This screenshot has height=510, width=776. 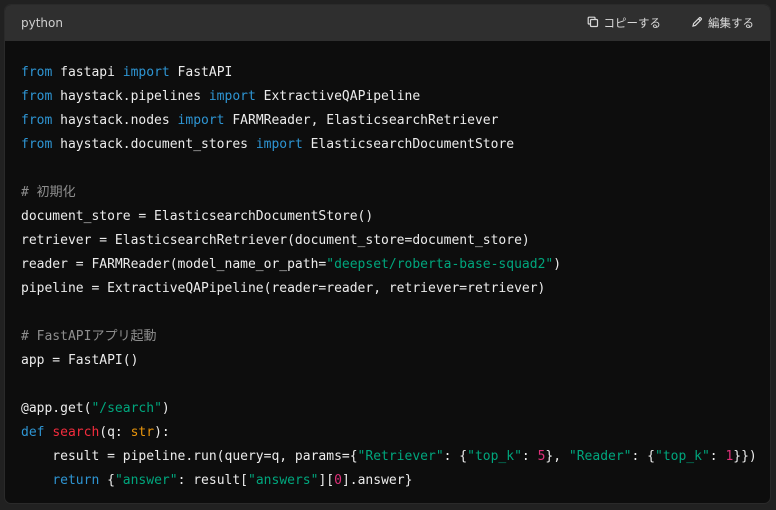 What do you see at coordinates (189, 456) in the screenshot?
I see `code-token: result = pipeline.run(query=q, params={` at bounding box center [189, 456].